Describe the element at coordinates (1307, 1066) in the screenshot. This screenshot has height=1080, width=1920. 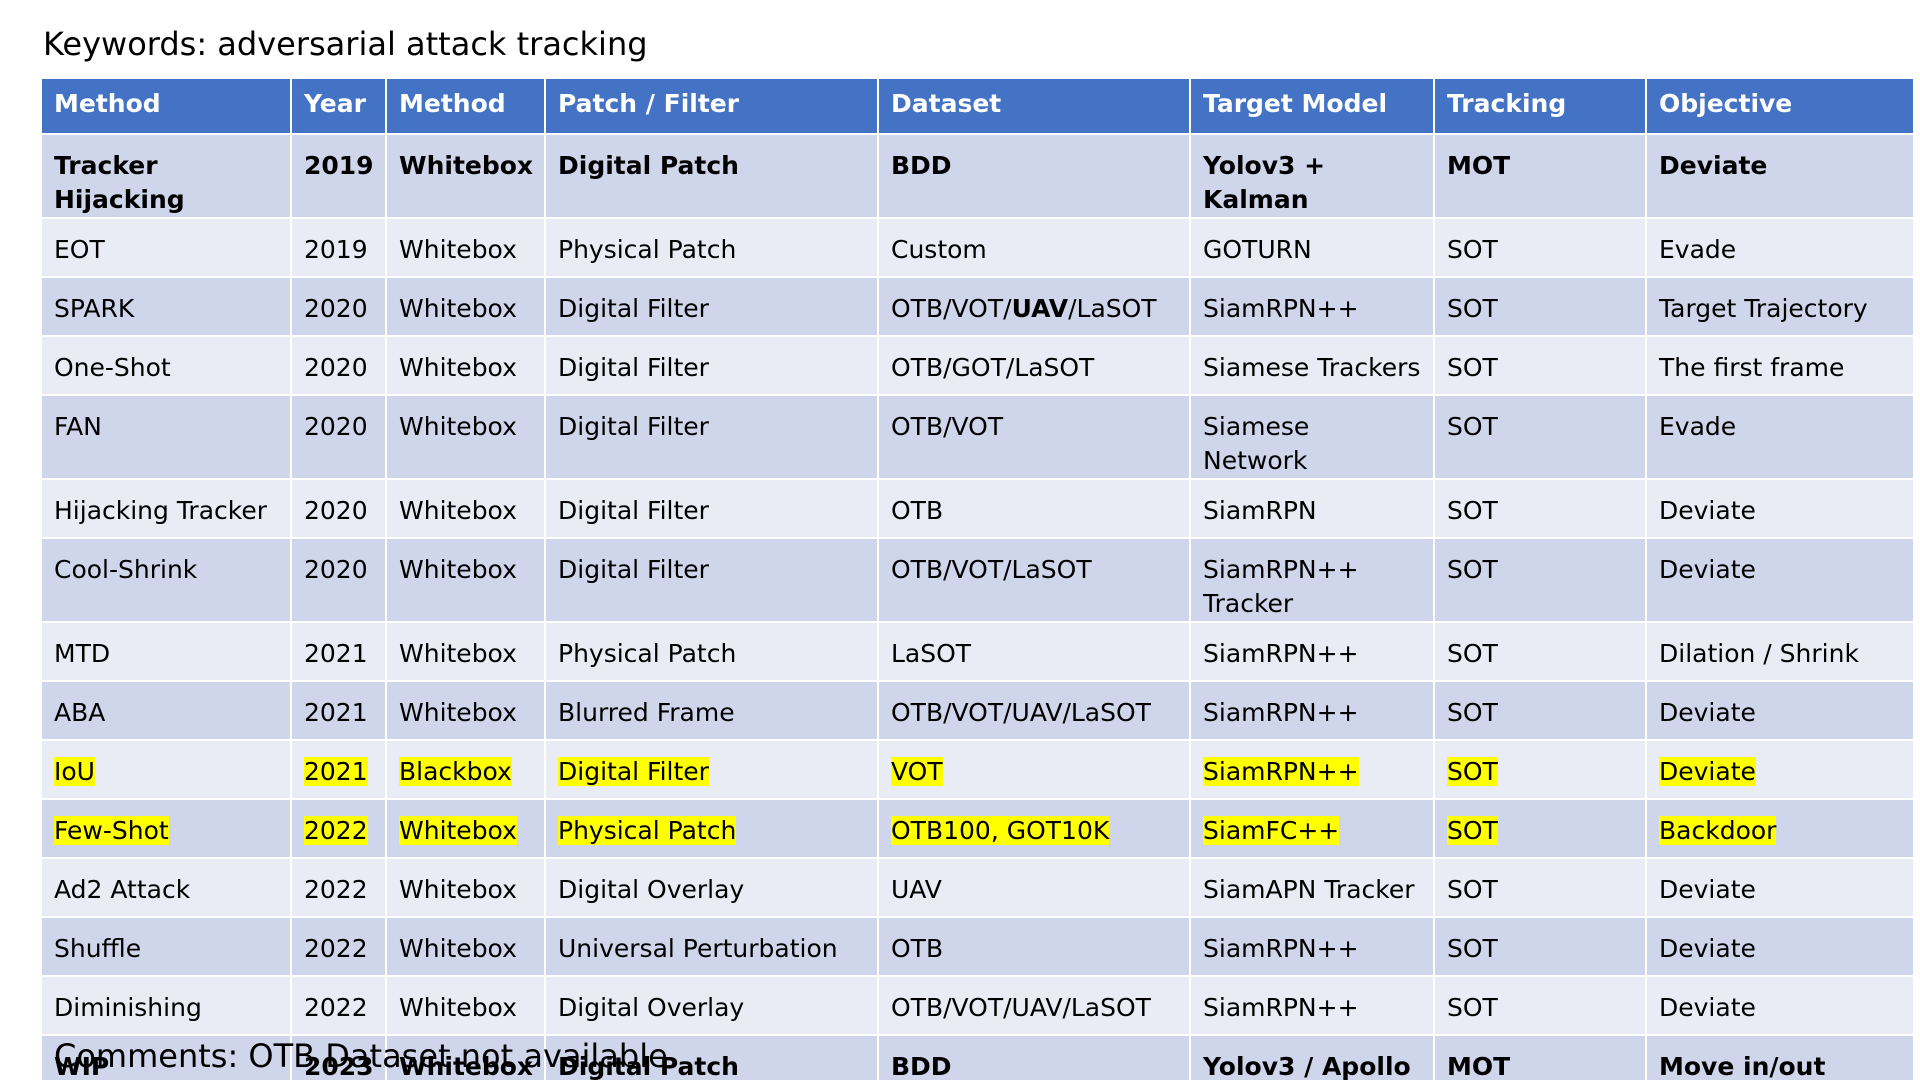
I see `cell-text: Yolov3 / Apollo` at that location.